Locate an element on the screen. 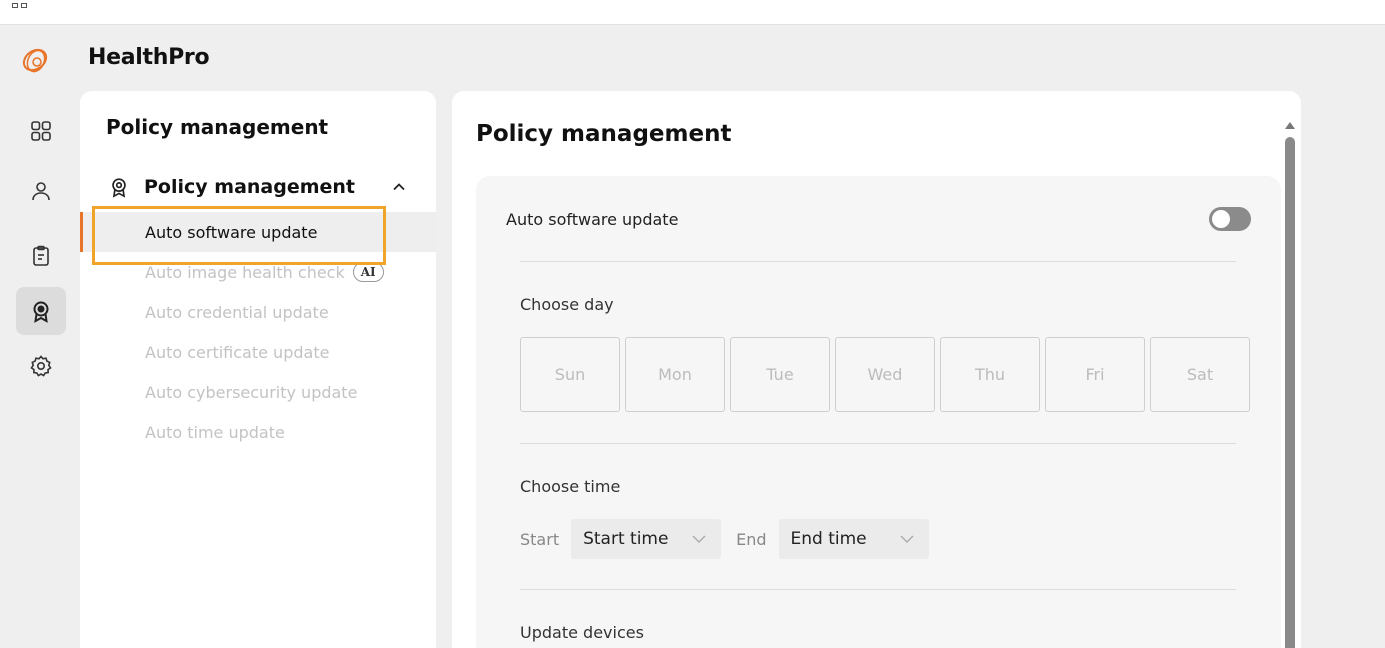 This screenshot has height=648, width=1385. subnav-item-auto-time-update: Auto time update is located at coordinates (258, 432).